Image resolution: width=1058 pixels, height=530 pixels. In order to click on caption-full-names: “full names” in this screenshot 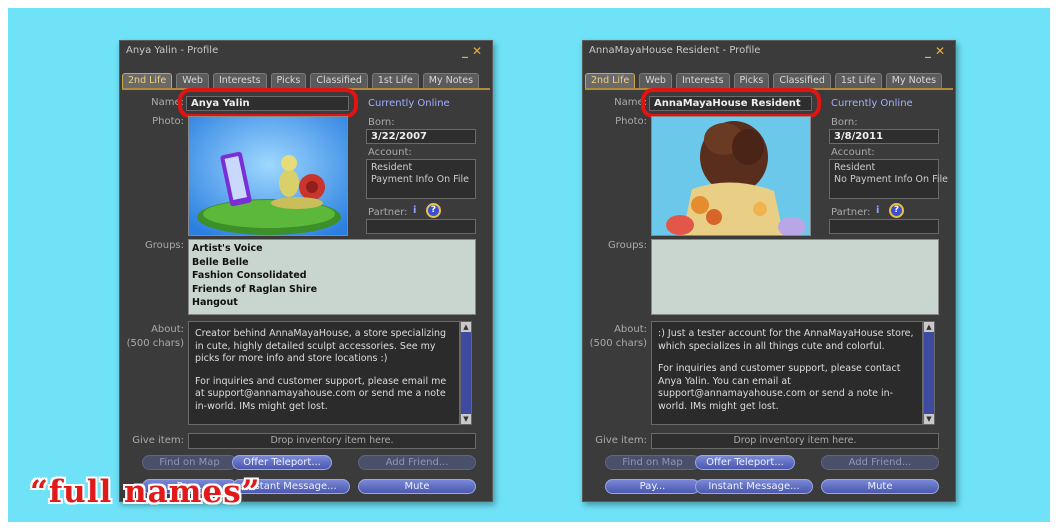, I will do `click(145, 492)`.